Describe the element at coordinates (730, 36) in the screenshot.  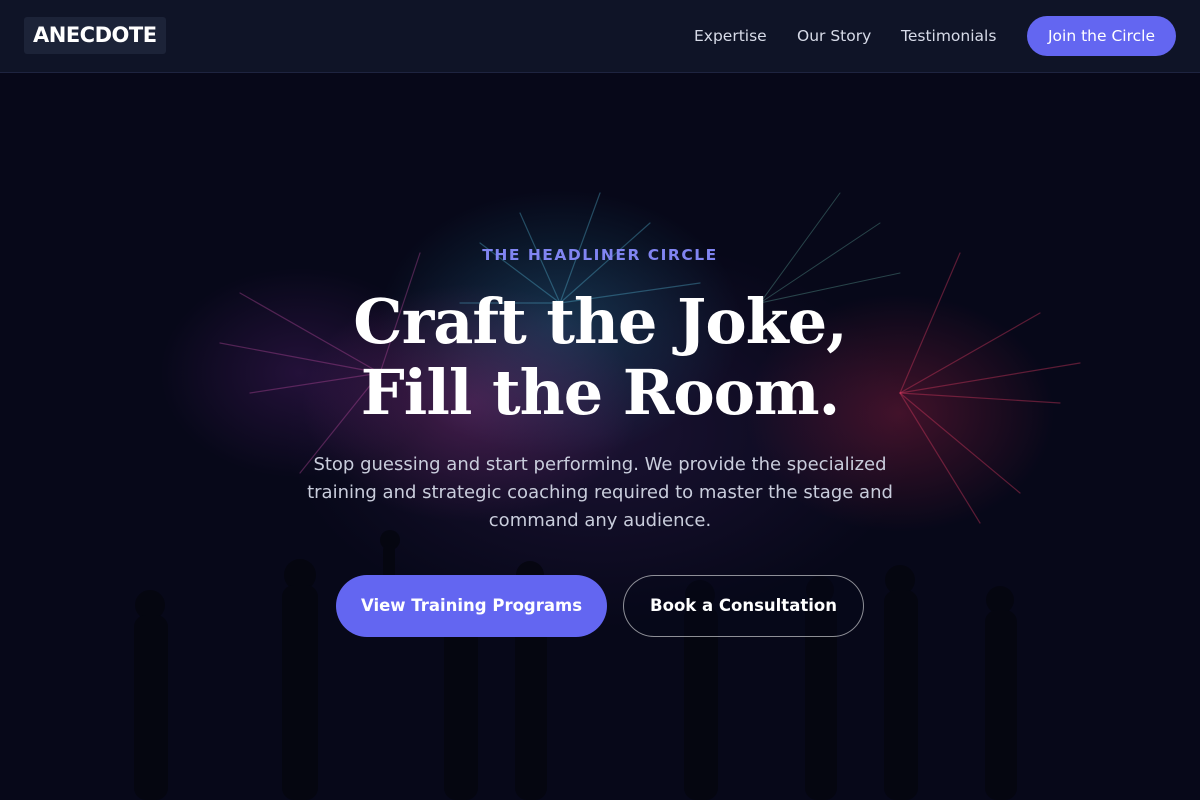
I see `nav-link-expertise: Expertise` at that location.